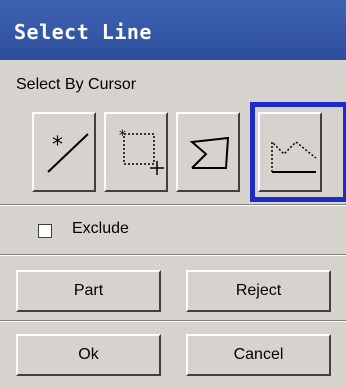 This screenshot has width=346, height=388. I want to click on pick-single-icon: *, so click(68, 153).